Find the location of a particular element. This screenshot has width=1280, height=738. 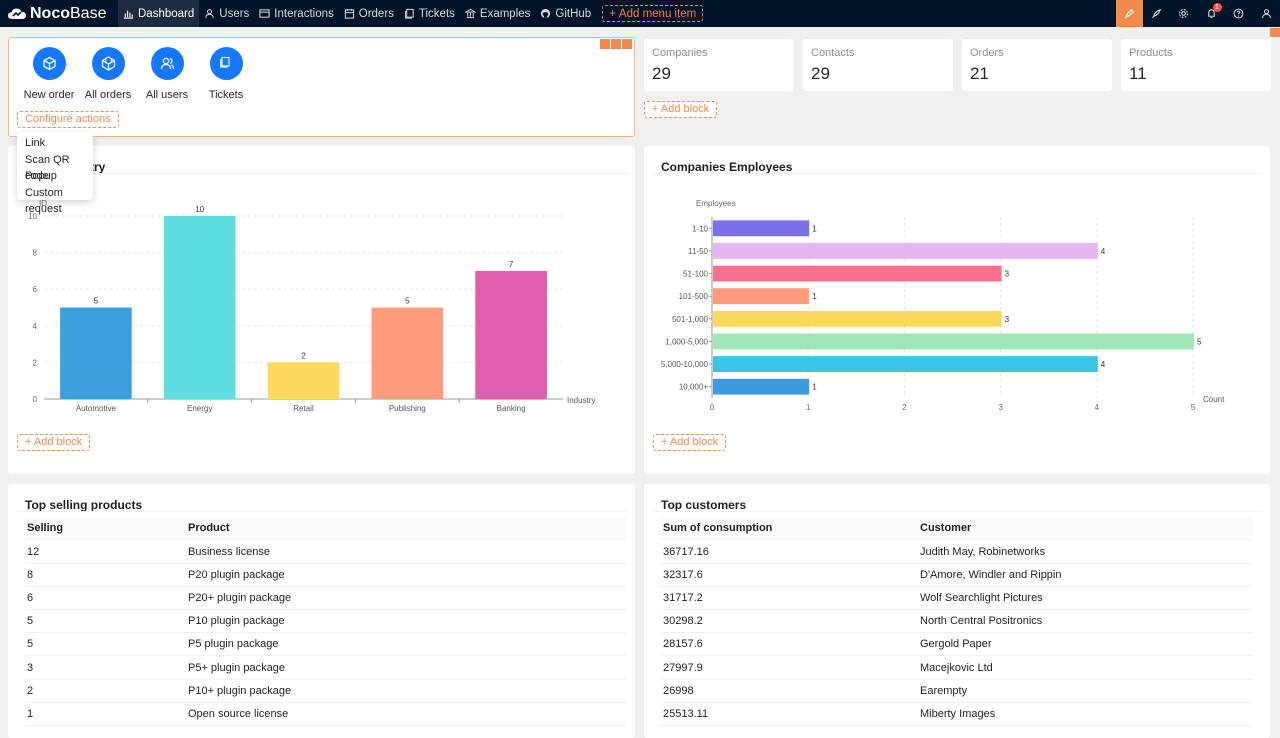

copy-icon is located at coordinates (409, 13).